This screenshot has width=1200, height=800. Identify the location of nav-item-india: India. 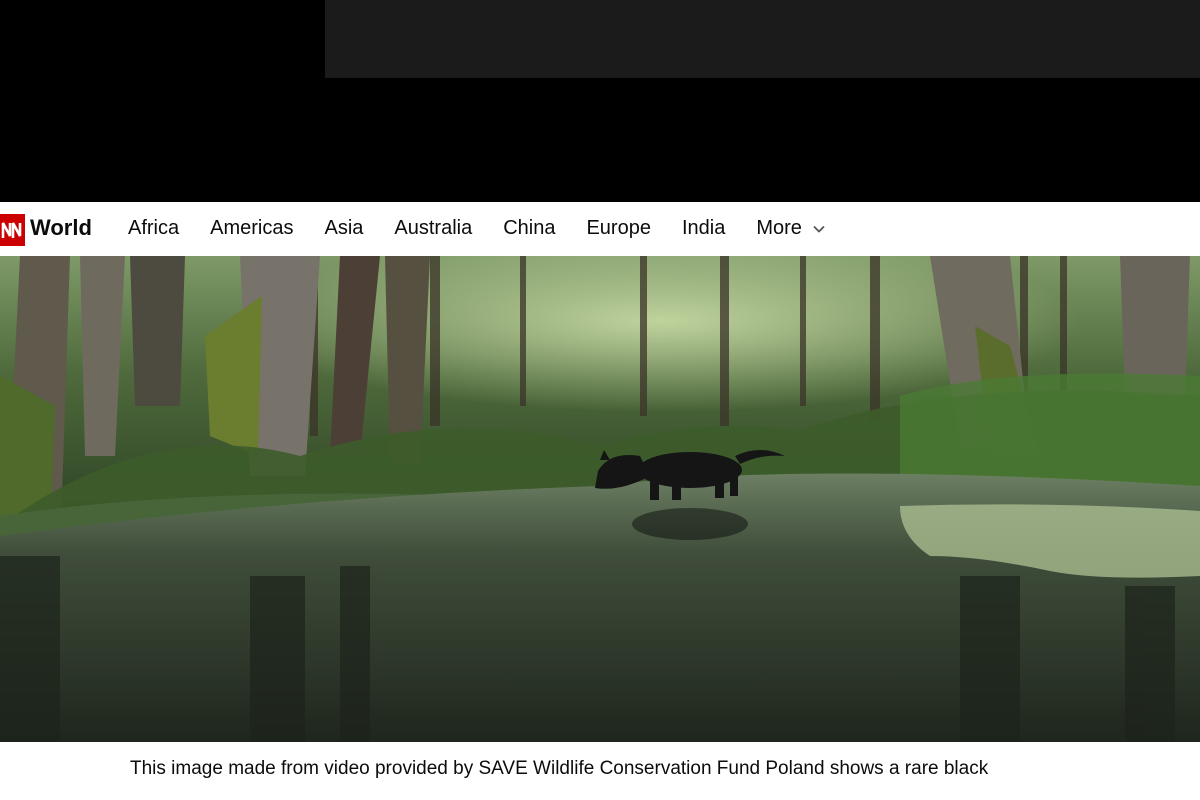
(703, 228).